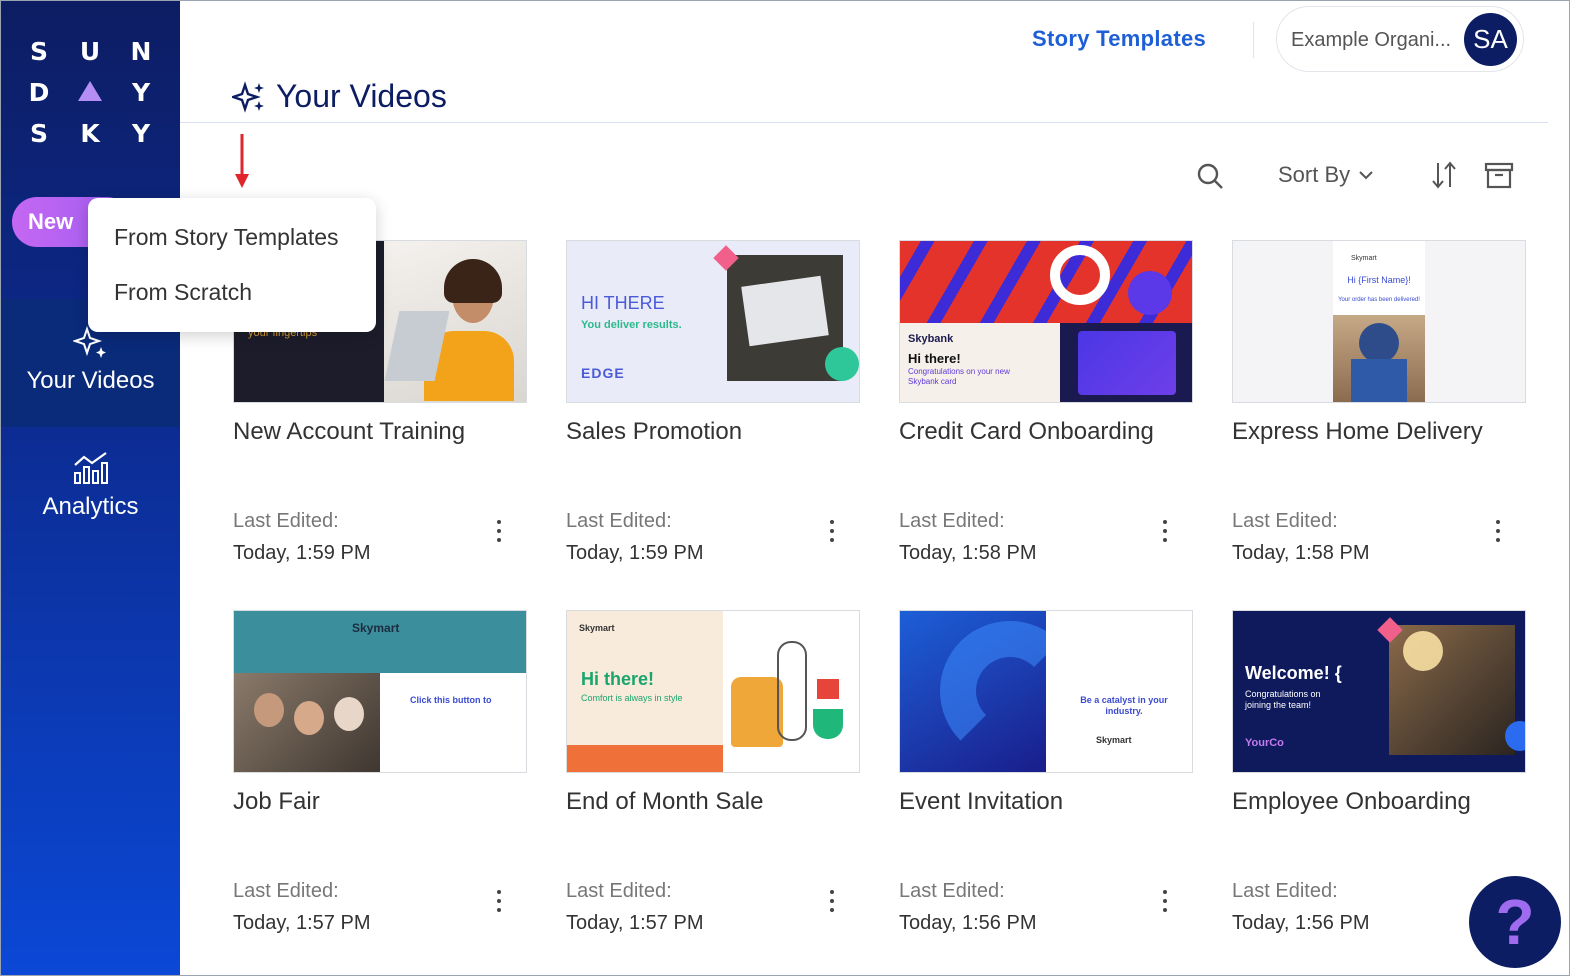  Describe the element at coordinates (1444, 175) in the screenshot. I see `sort-direction-icon` at that location.